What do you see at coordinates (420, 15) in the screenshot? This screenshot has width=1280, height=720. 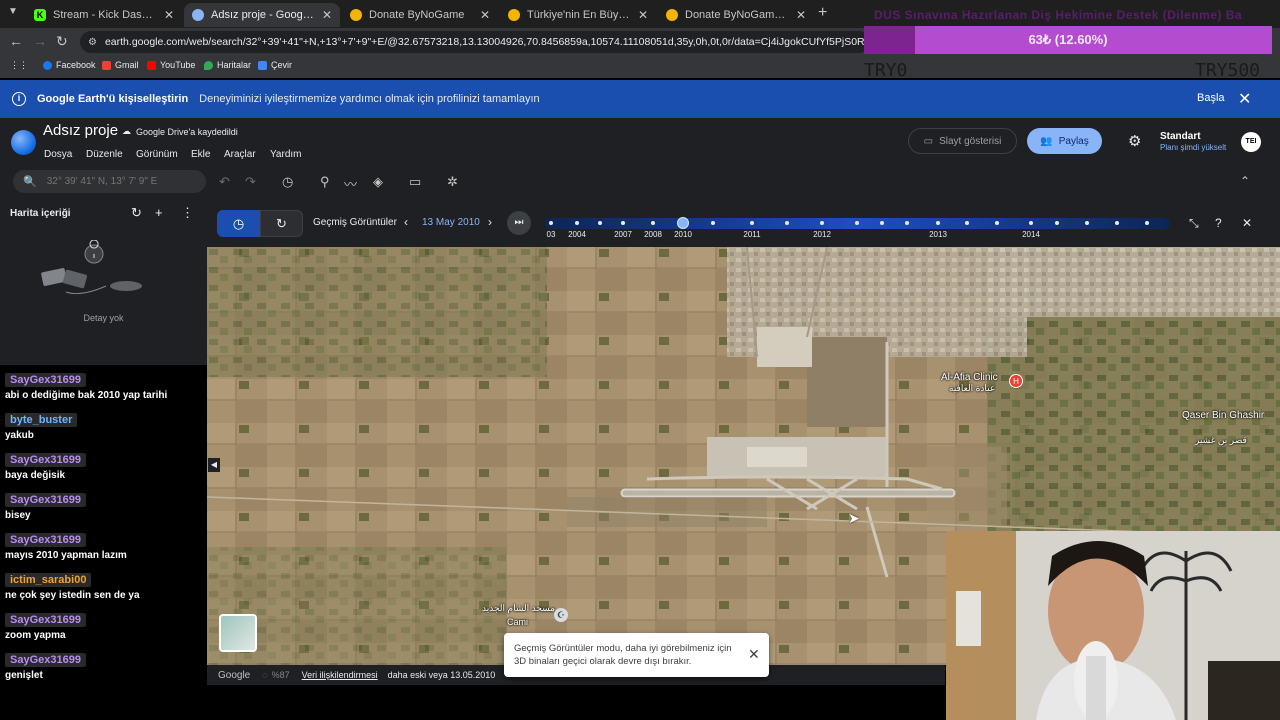 I see `tab-donate-bynogame: Donate ByNoGame ✕` at bounding box center [420, 15].